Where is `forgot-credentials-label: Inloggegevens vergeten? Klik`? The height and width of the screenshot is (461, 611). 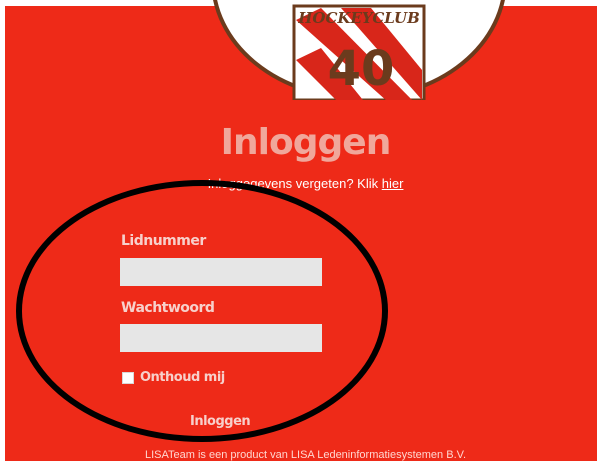 forgot-credentials-label: Inloggegevens vergeten? Klik is located at coordinates (294, 183).